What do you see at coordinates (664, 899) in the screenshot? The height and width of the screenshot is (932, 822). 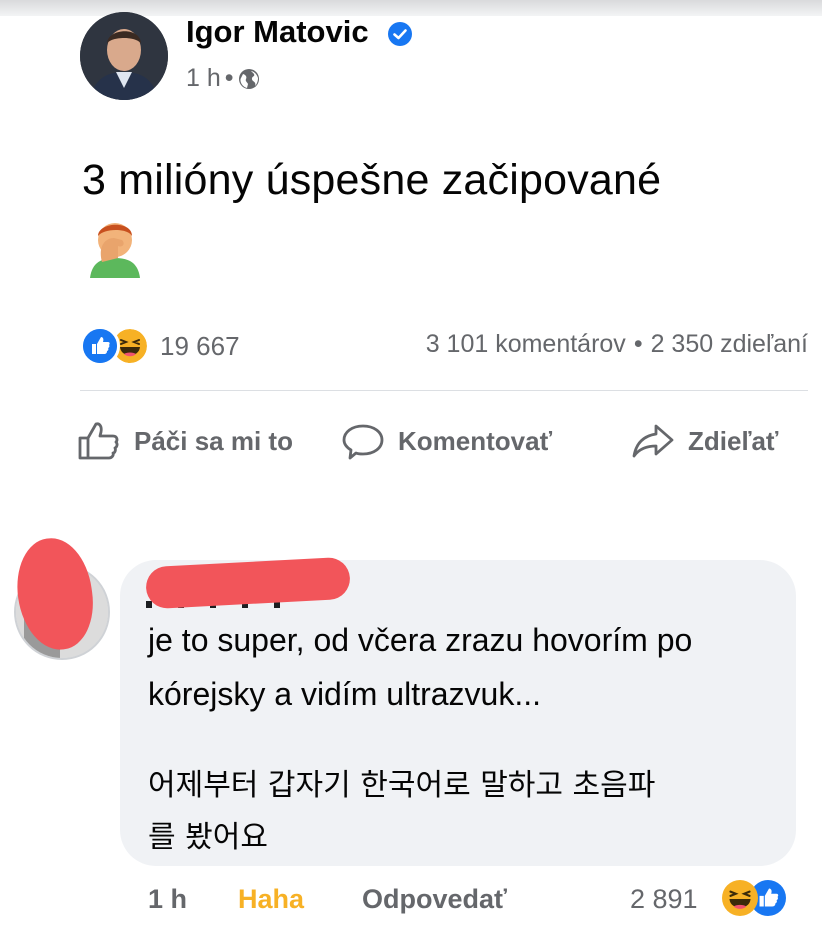 I see `comment-reaction-count: 2 891` at bounding box center [664, 899].